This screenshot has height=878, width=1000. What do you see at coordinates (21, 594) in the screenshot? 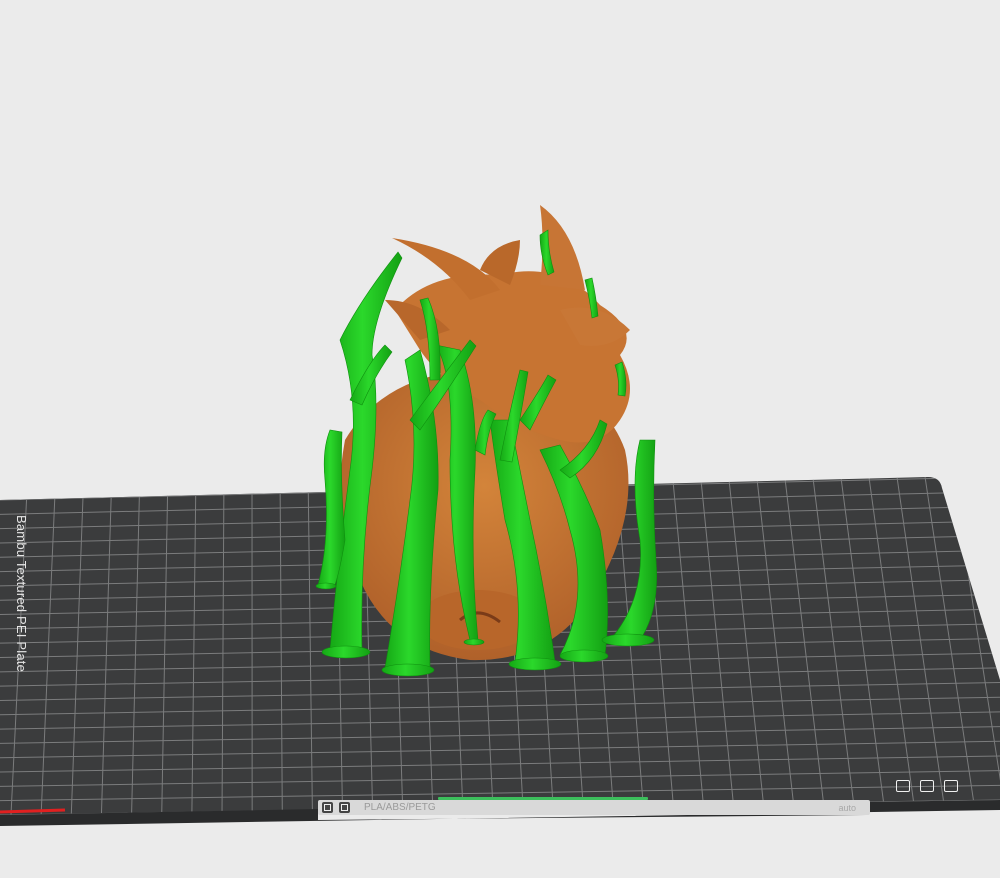
I see `plate-label: Bambu Textured PEI Plate` at bounding box center [21, 594].